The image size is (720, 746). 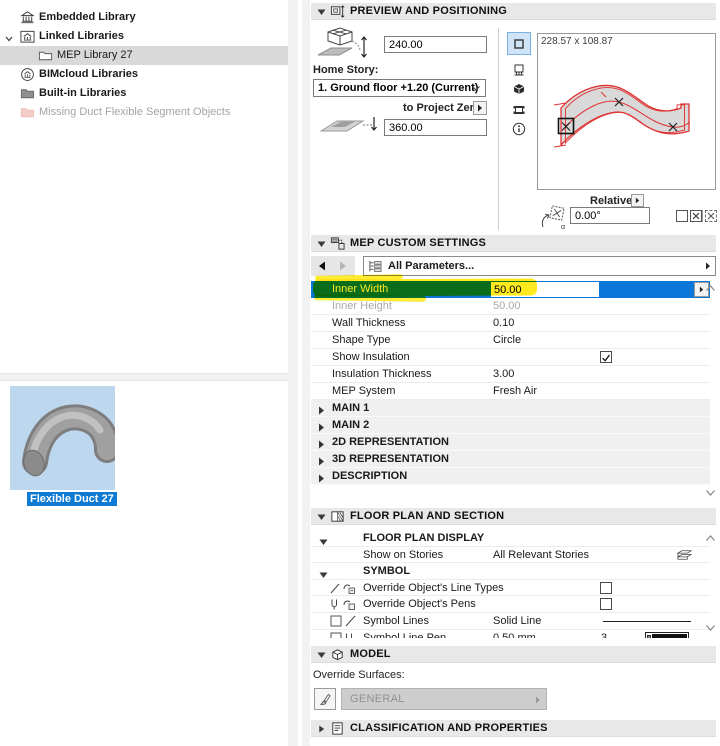 I want to click on home-story-dropdown: 1. Ground floor +1.20 (Current), so click(x=399, y=88).